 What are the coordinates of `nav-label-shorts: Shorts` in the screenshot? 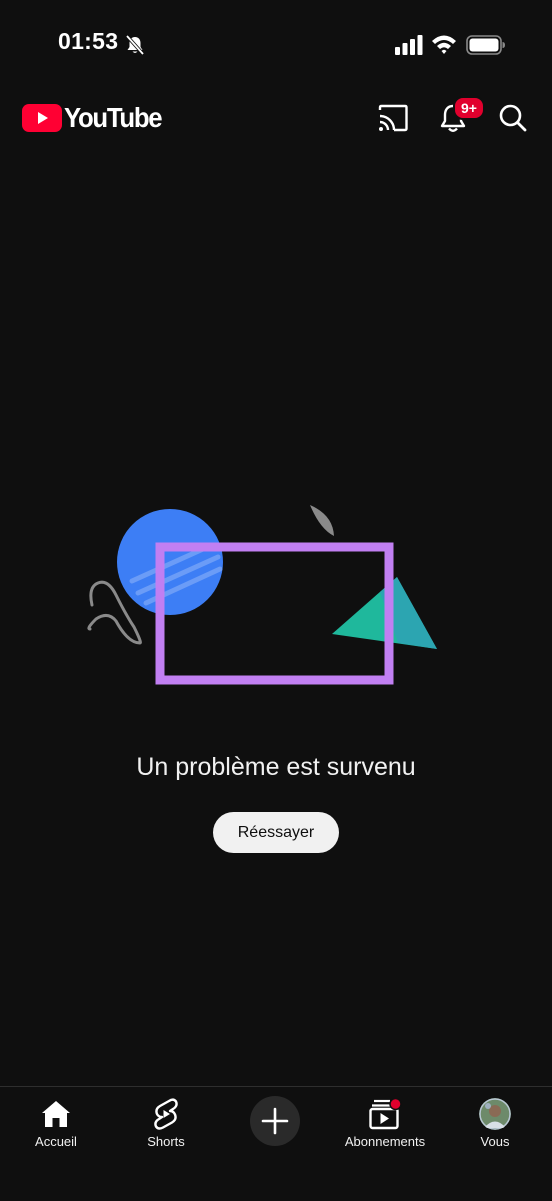 It's located at (166, 1141).